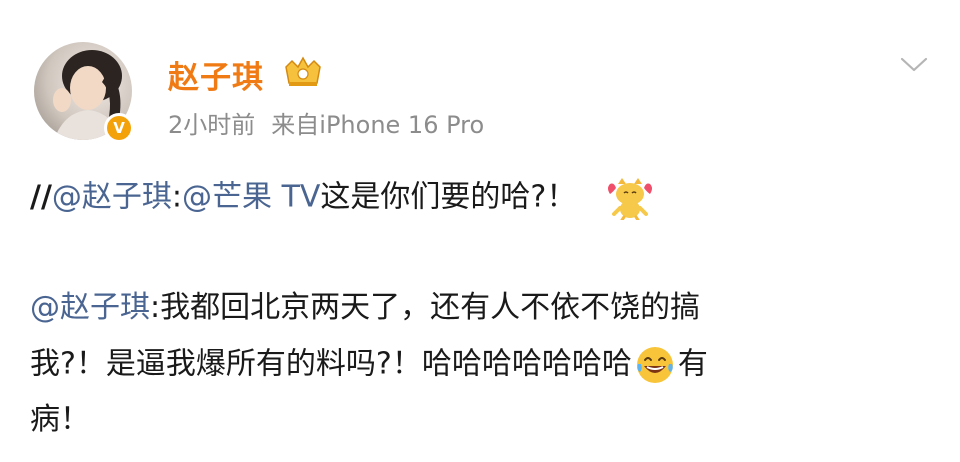  Describe the element at coordinates (425, 307) in the screenshot. I see `original-text-1: :我都回北京两天了，还有人不依不饶的搞` at that location.